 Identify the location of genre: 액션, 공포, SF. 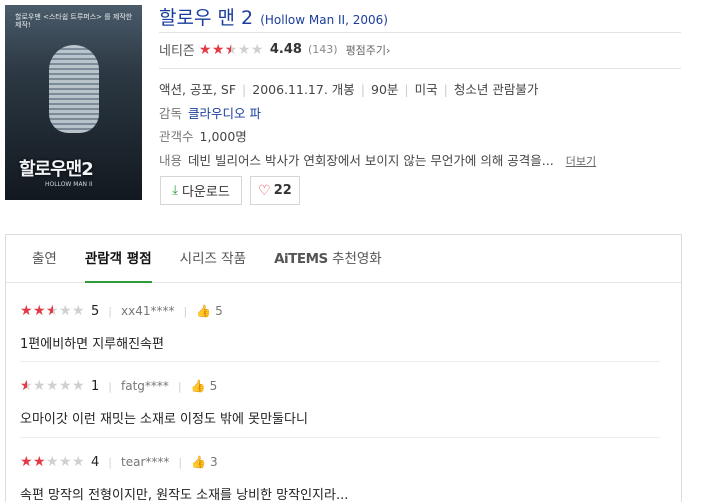
(198, 89).